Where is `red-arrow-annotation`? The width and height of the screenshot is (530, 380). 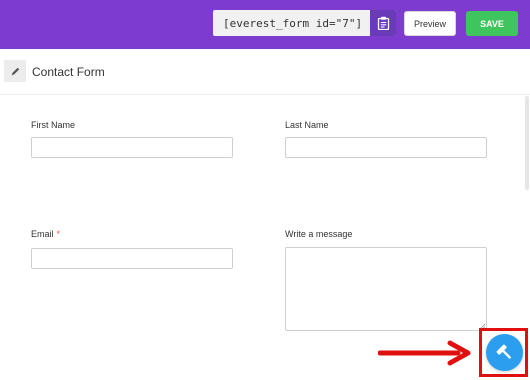
red-arrow-annotation is located at coordinates (424, 353).